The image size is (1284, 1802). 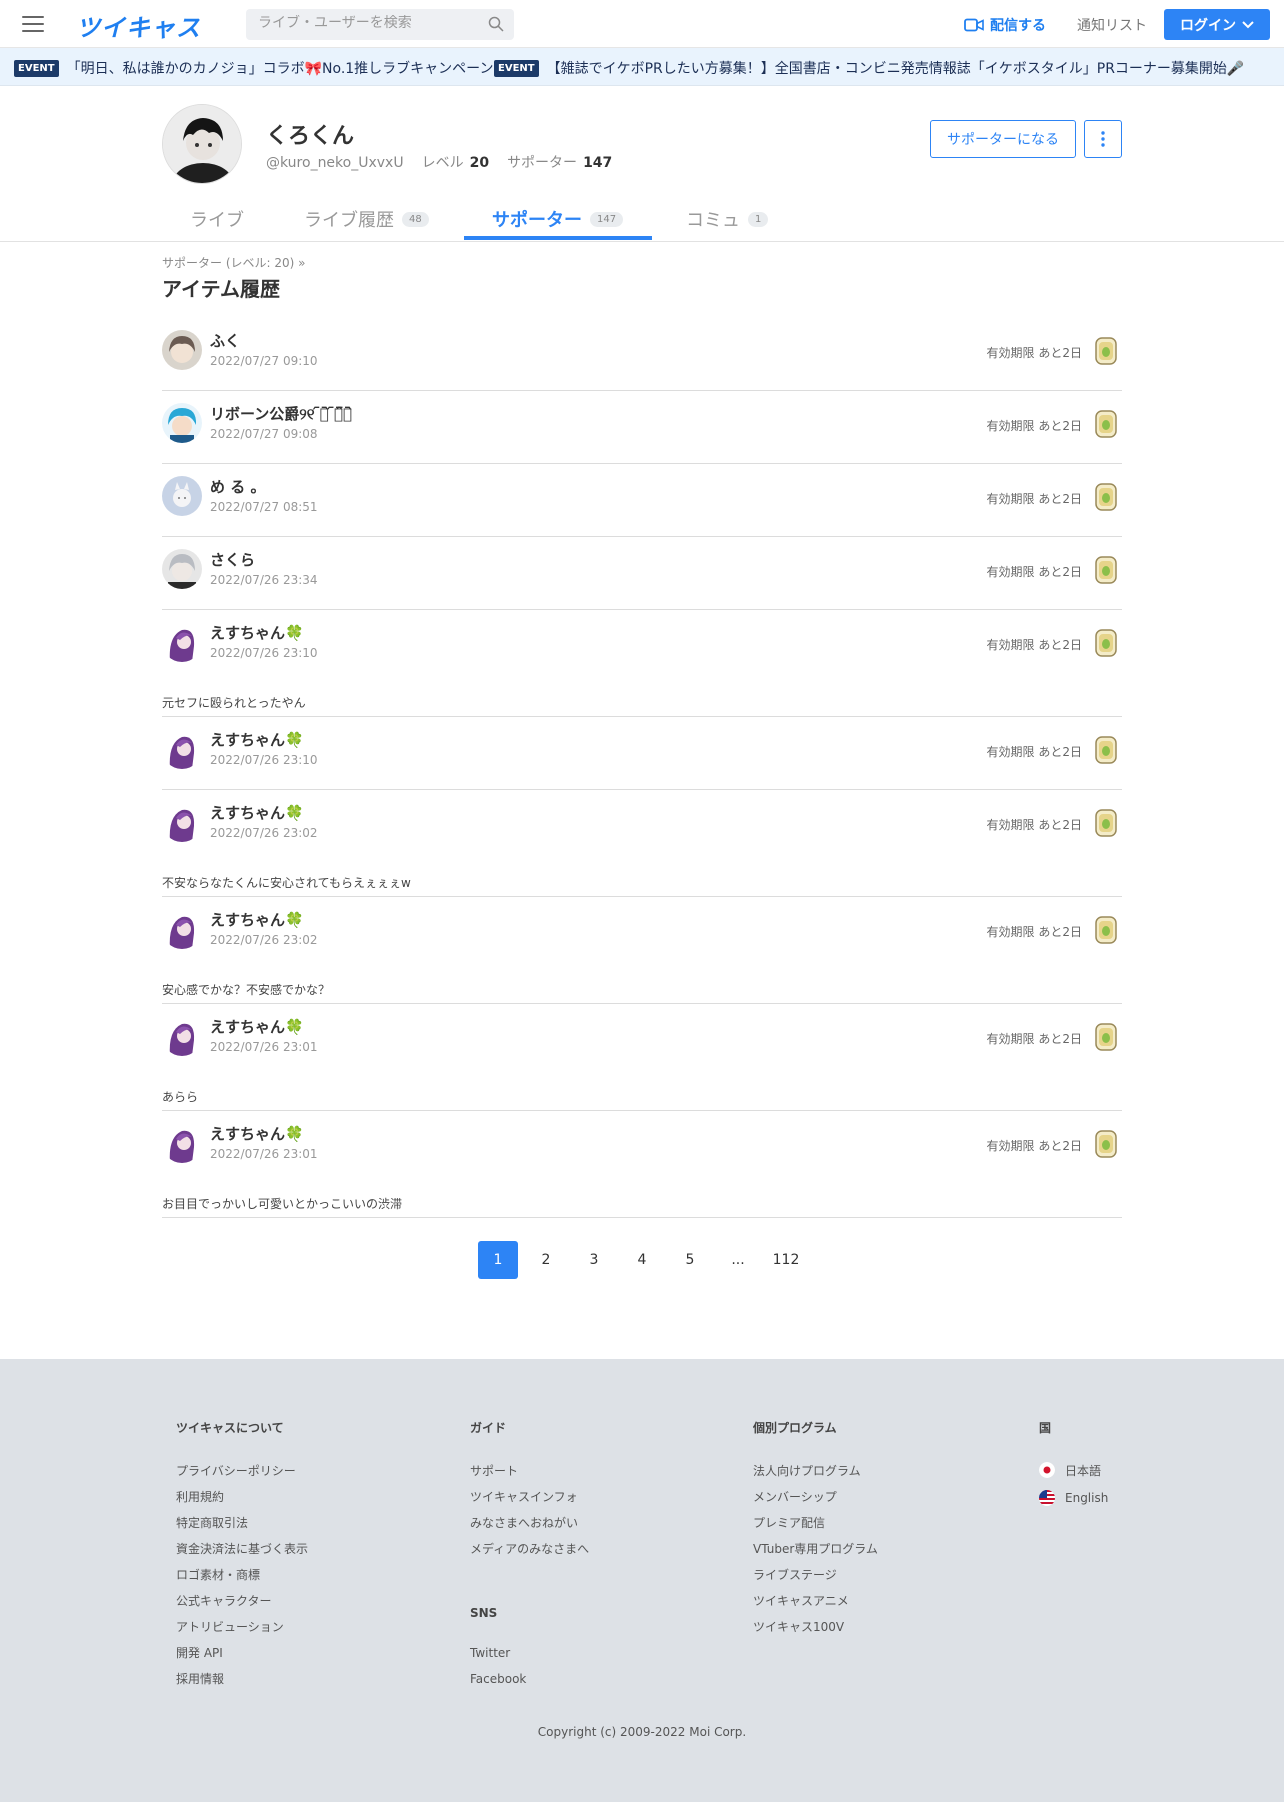 I want to click on level-value: 20, so click(x=479, y=163).